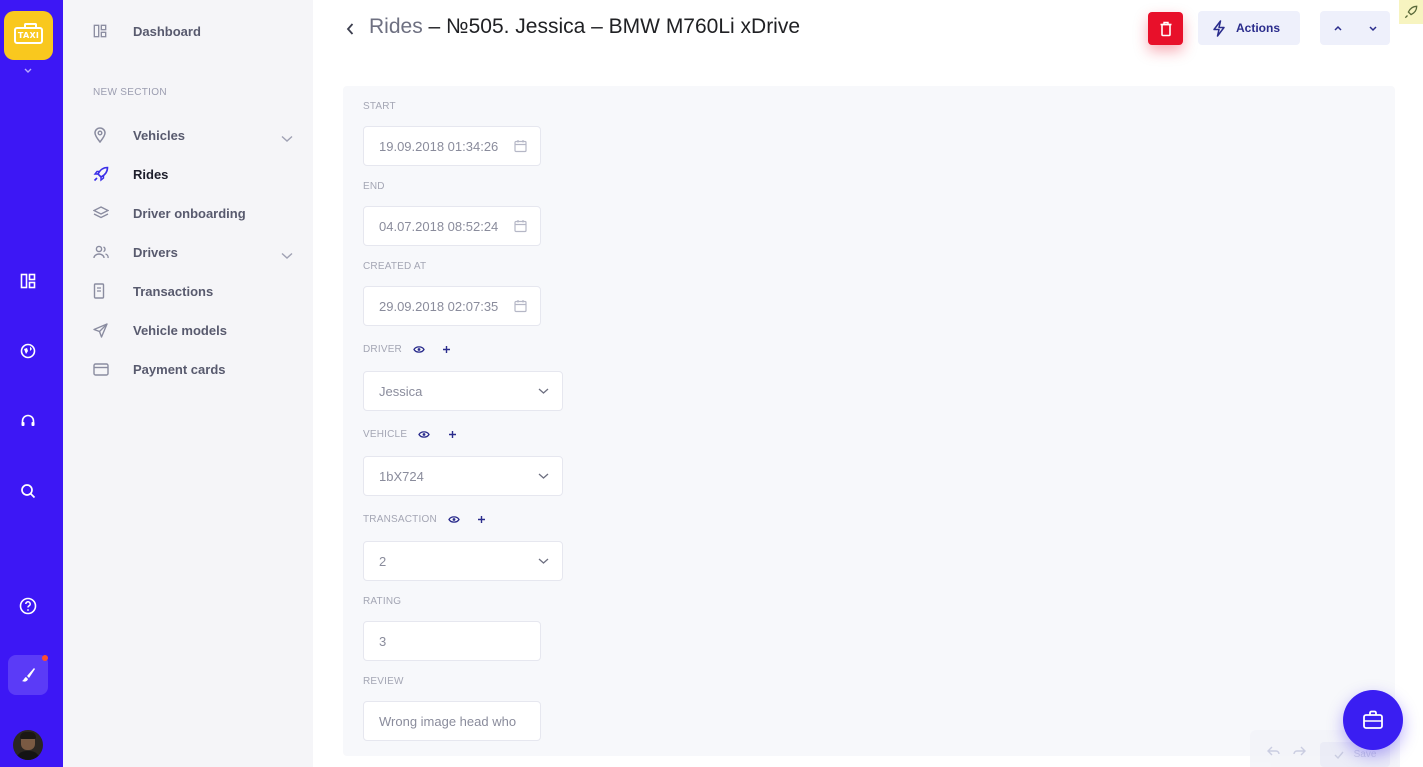  Describe the element at coordinates (28, 35) in the screenshot. I see `taxi-logo: TAXI` at that location.